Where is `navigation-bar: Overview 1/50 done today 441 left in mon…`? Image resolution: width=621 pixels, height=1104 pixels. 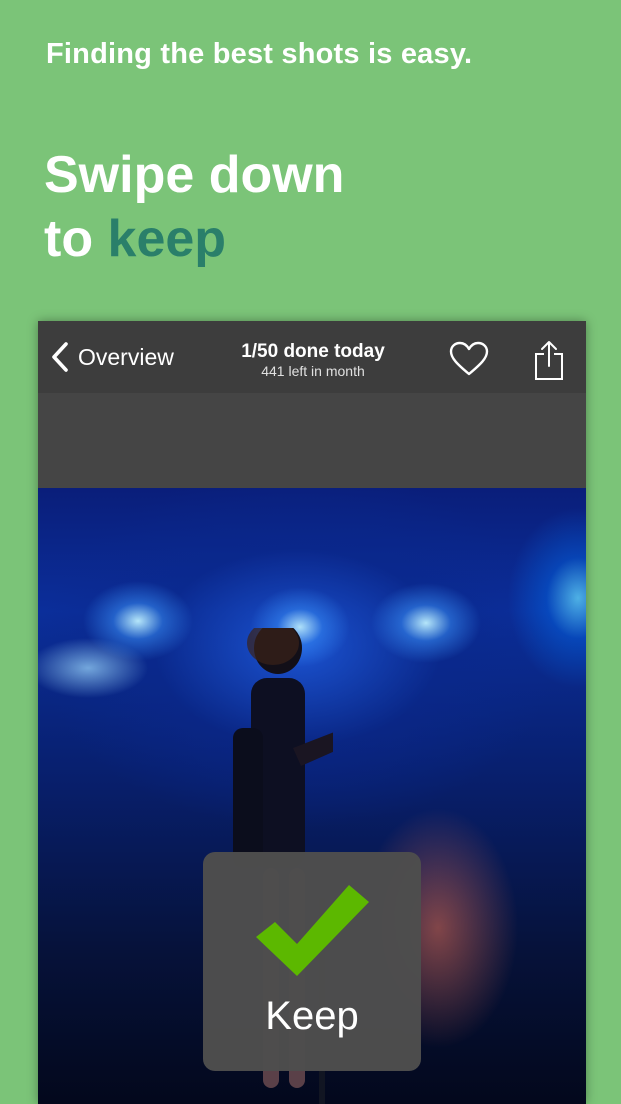
navigation-bar: Overview 1/50 done today 441 left in mon… is located at coordinates (312, 357).